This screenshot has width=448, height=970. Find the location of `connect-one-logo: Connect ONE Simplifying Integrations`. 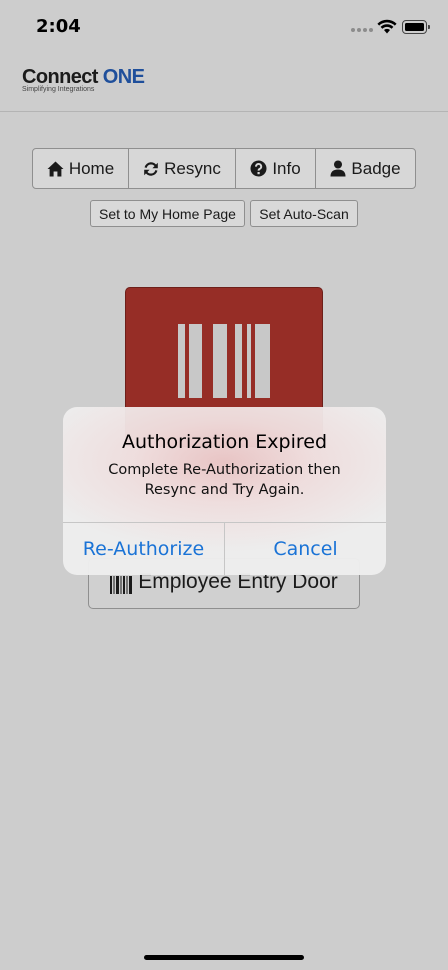

connect-one-logo: Connect ONE Simplifying Integrations is located at coordinates (83, 83).